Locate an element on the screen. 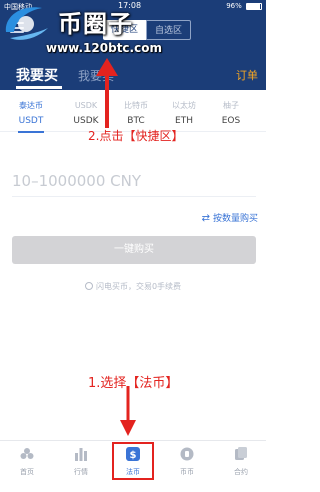 This screenshot has width=320, height=492. nav-market: 行情 is located at coordinates (81, 462).